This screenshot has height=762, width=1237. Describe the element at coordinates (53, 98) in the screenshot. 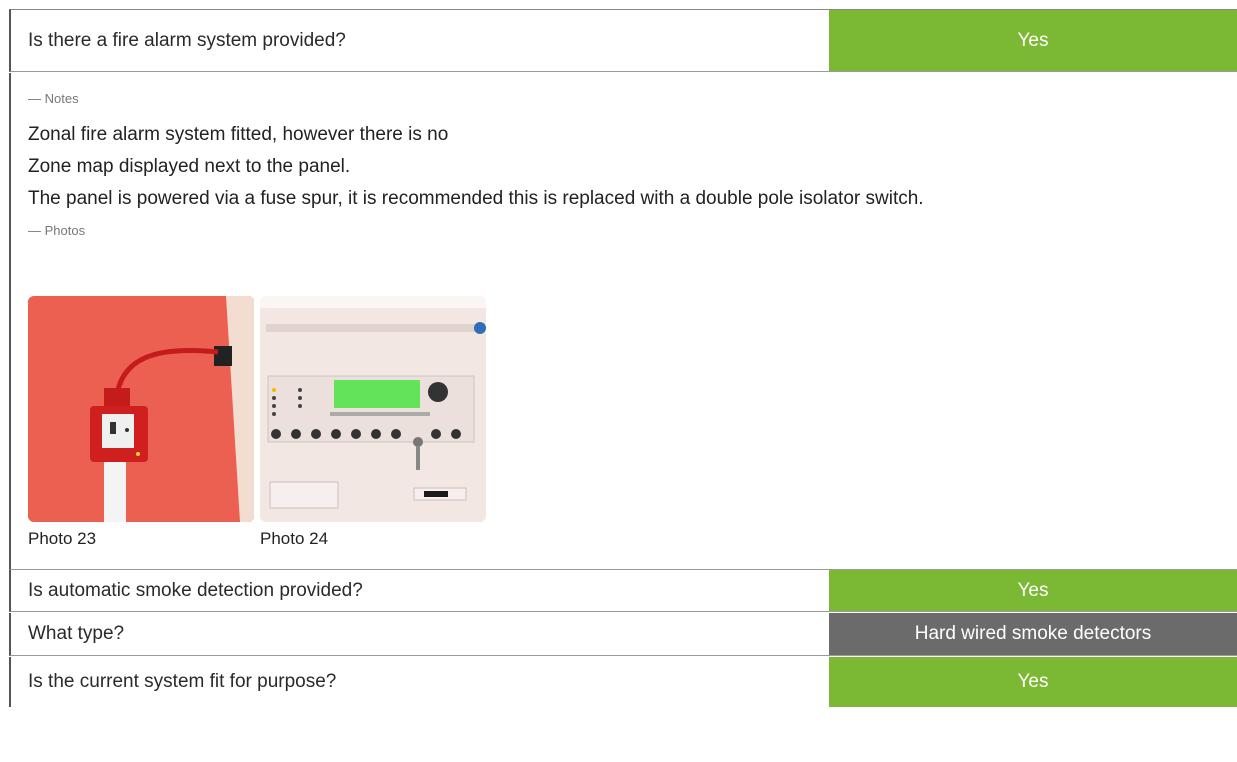

I see `notes-label: — Notes` at that location.